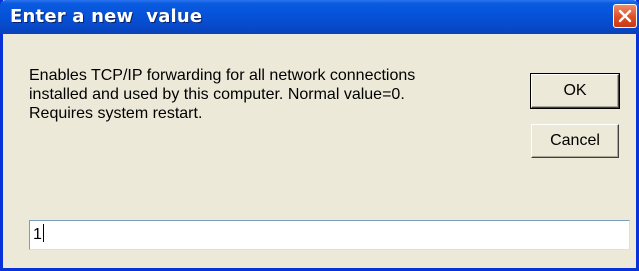  What do you see at coordinates (43, 233) in the screenshot?
I see `text-caret` at bounding box center [43, 233].